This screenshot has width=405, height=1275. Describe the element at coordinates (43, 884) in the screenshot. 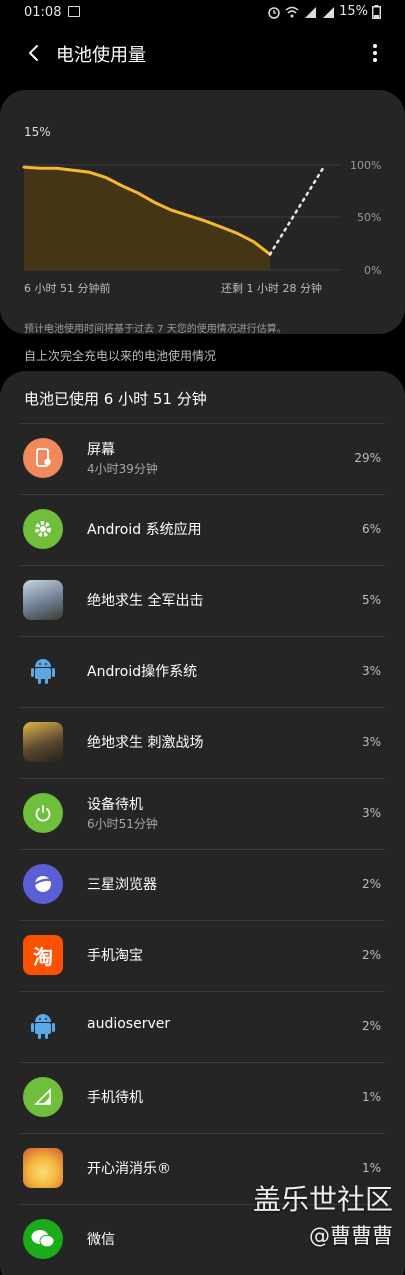

I see `samsung-internet-icon` at that location.